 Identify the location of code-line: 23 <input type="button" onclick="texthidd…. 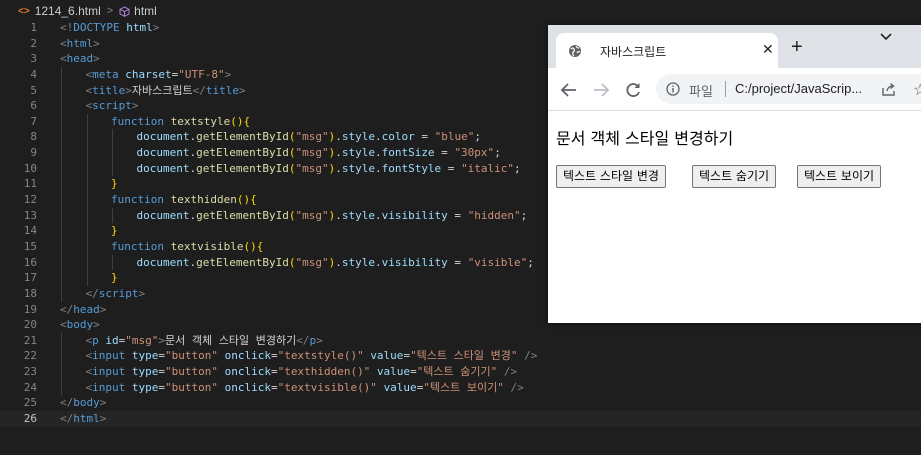
(460, 372).